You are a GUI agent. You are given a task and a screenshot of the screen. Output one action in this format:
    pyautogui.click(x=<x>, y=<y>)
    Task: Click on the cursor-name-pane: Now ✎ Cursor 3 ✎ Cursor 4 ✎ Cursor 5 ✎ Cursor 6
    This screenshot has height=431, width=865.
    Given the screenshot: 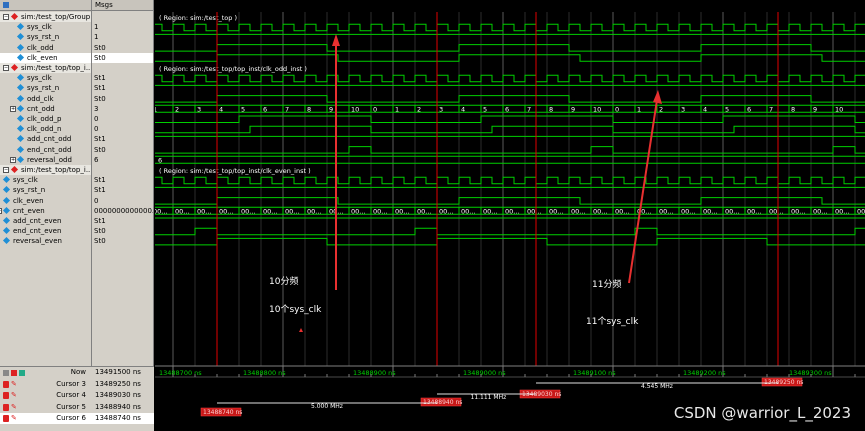 What is the action you would take?
    pyautogui.click(x=46, y=398)
    